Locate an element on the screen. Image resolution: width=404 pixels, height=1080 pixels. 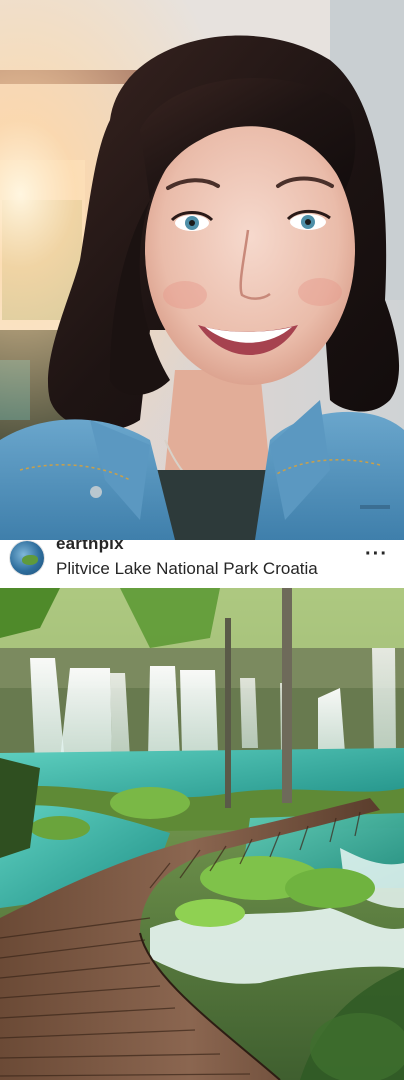
globe-avatar-icon is located at coordinates (27, 558).